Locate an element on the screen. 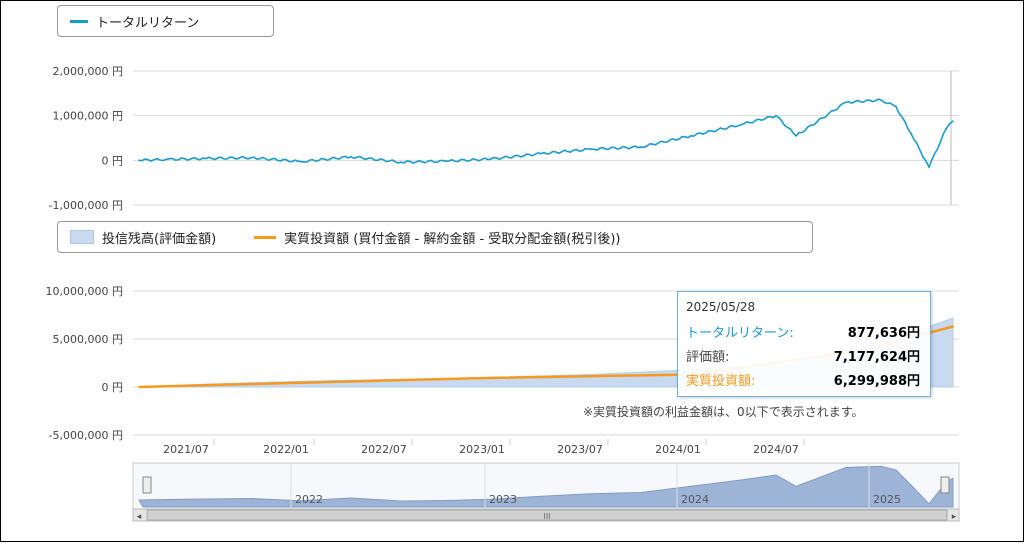  top-y-tick-label: 2,000,000 円 is located at coordinates (88, 71).